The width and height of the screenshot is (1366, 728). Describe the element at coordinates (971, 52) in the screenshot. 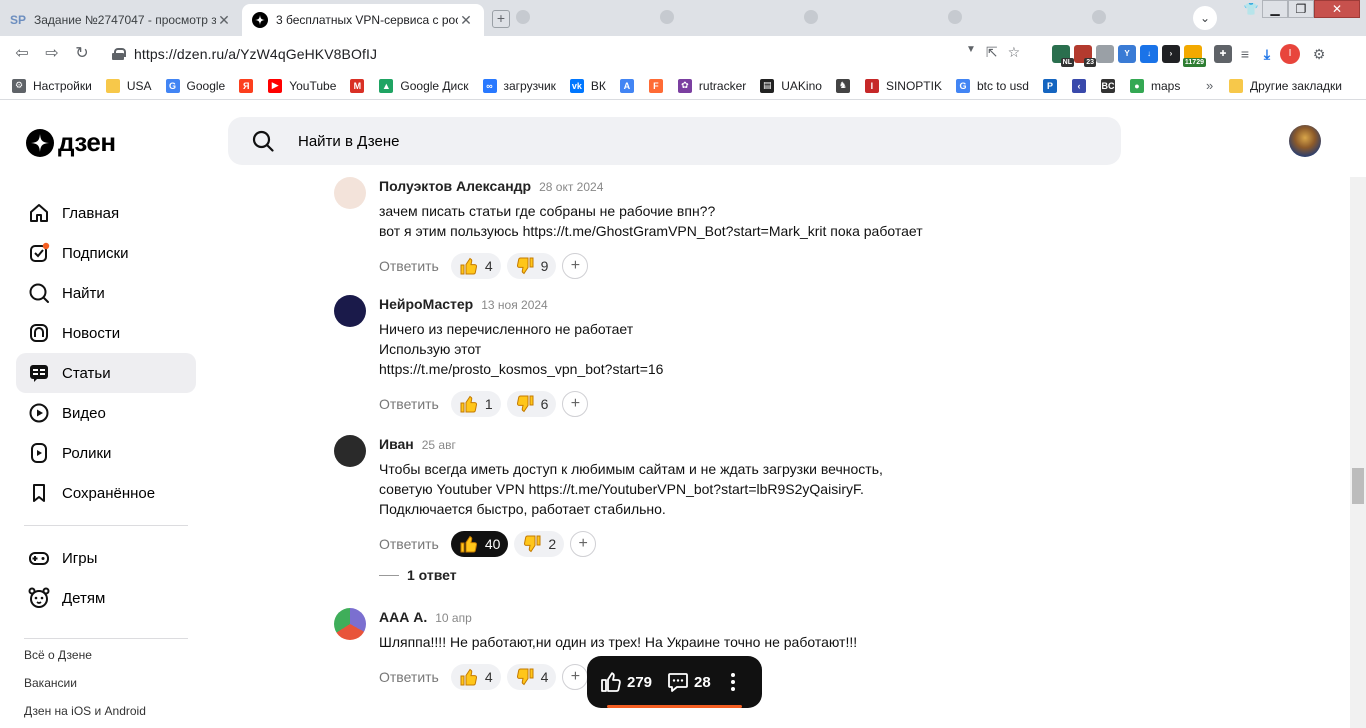

I see `dropdown-caret-icon: ▼` at that location.